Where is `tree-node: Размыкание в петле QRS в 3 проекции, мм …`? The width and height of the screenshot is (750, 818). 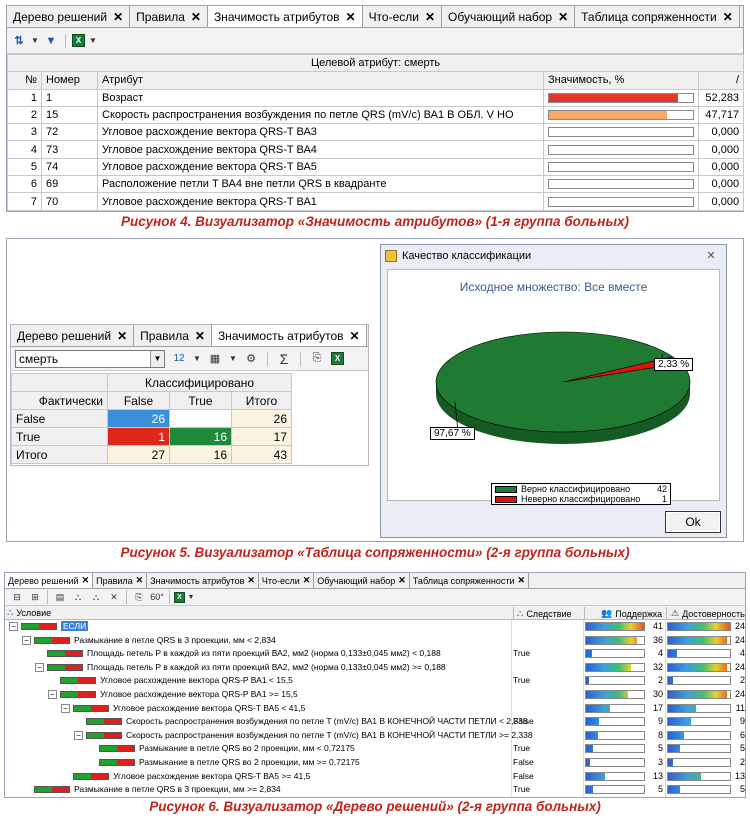
tree-node: Размыкание в петле QRS в 3 проекции, мм … is located at coordinates (375, 790).